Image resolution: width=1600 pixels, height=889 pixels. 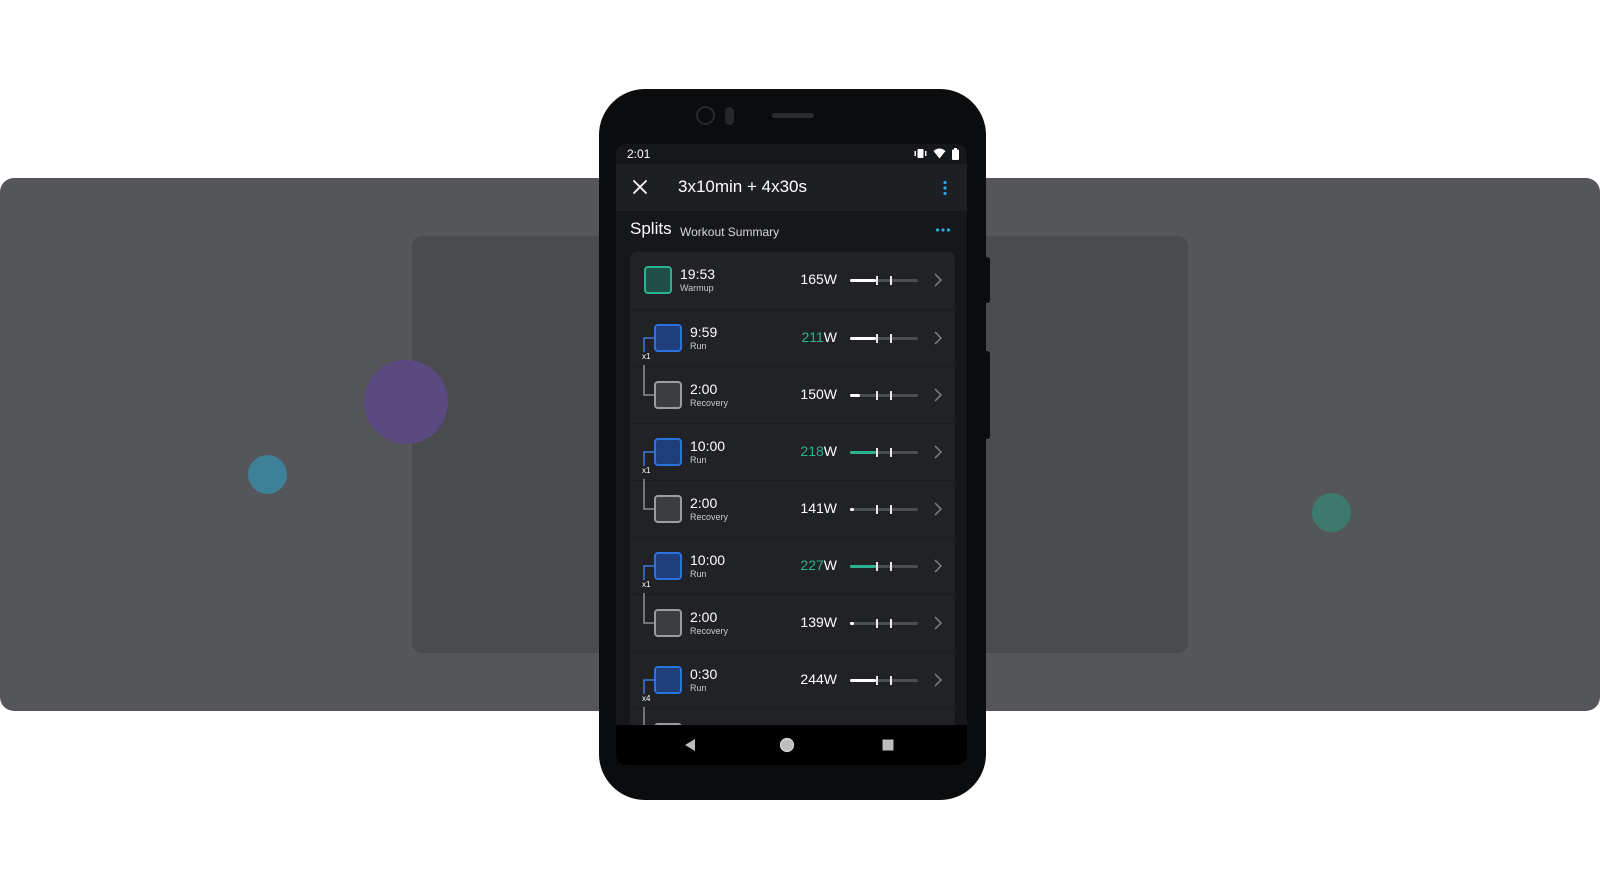 What do you see at coordinates (646, 698) in the screenshot?
I see `repeat-count: x4` at bounding box center [646, 698].